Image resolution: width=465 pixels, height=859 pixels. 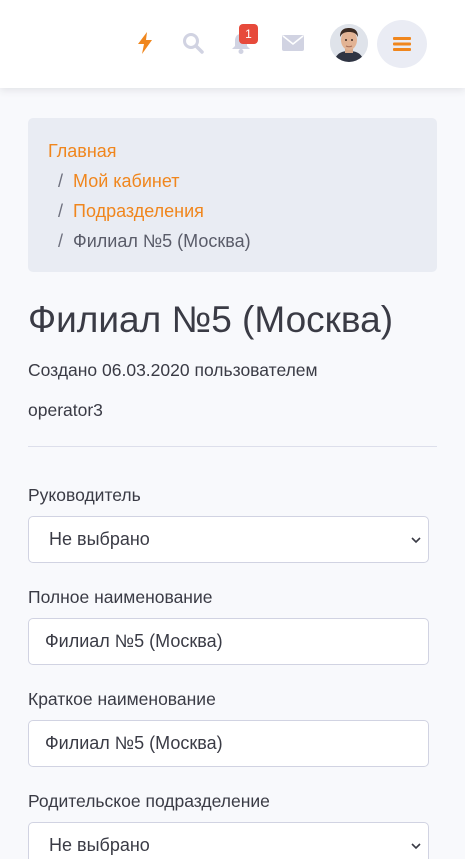 I want to click on manager-field: Руководитель Не выбрано, so click(x=232, y=523).